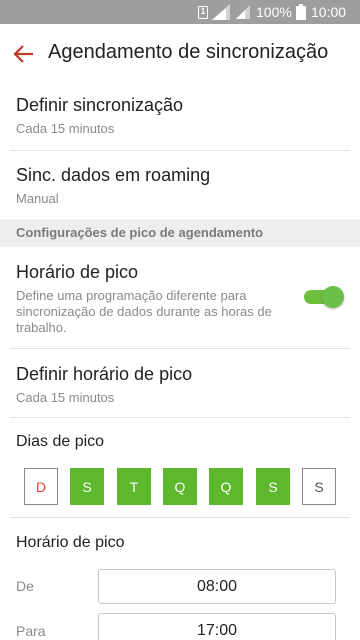 The width and height of the screenshot is (360, 640). What do you see at coordinates (188, 52) in the screenshot?
I see `page-title: Agendamento de sincronização` at bounding box center [188, 52].